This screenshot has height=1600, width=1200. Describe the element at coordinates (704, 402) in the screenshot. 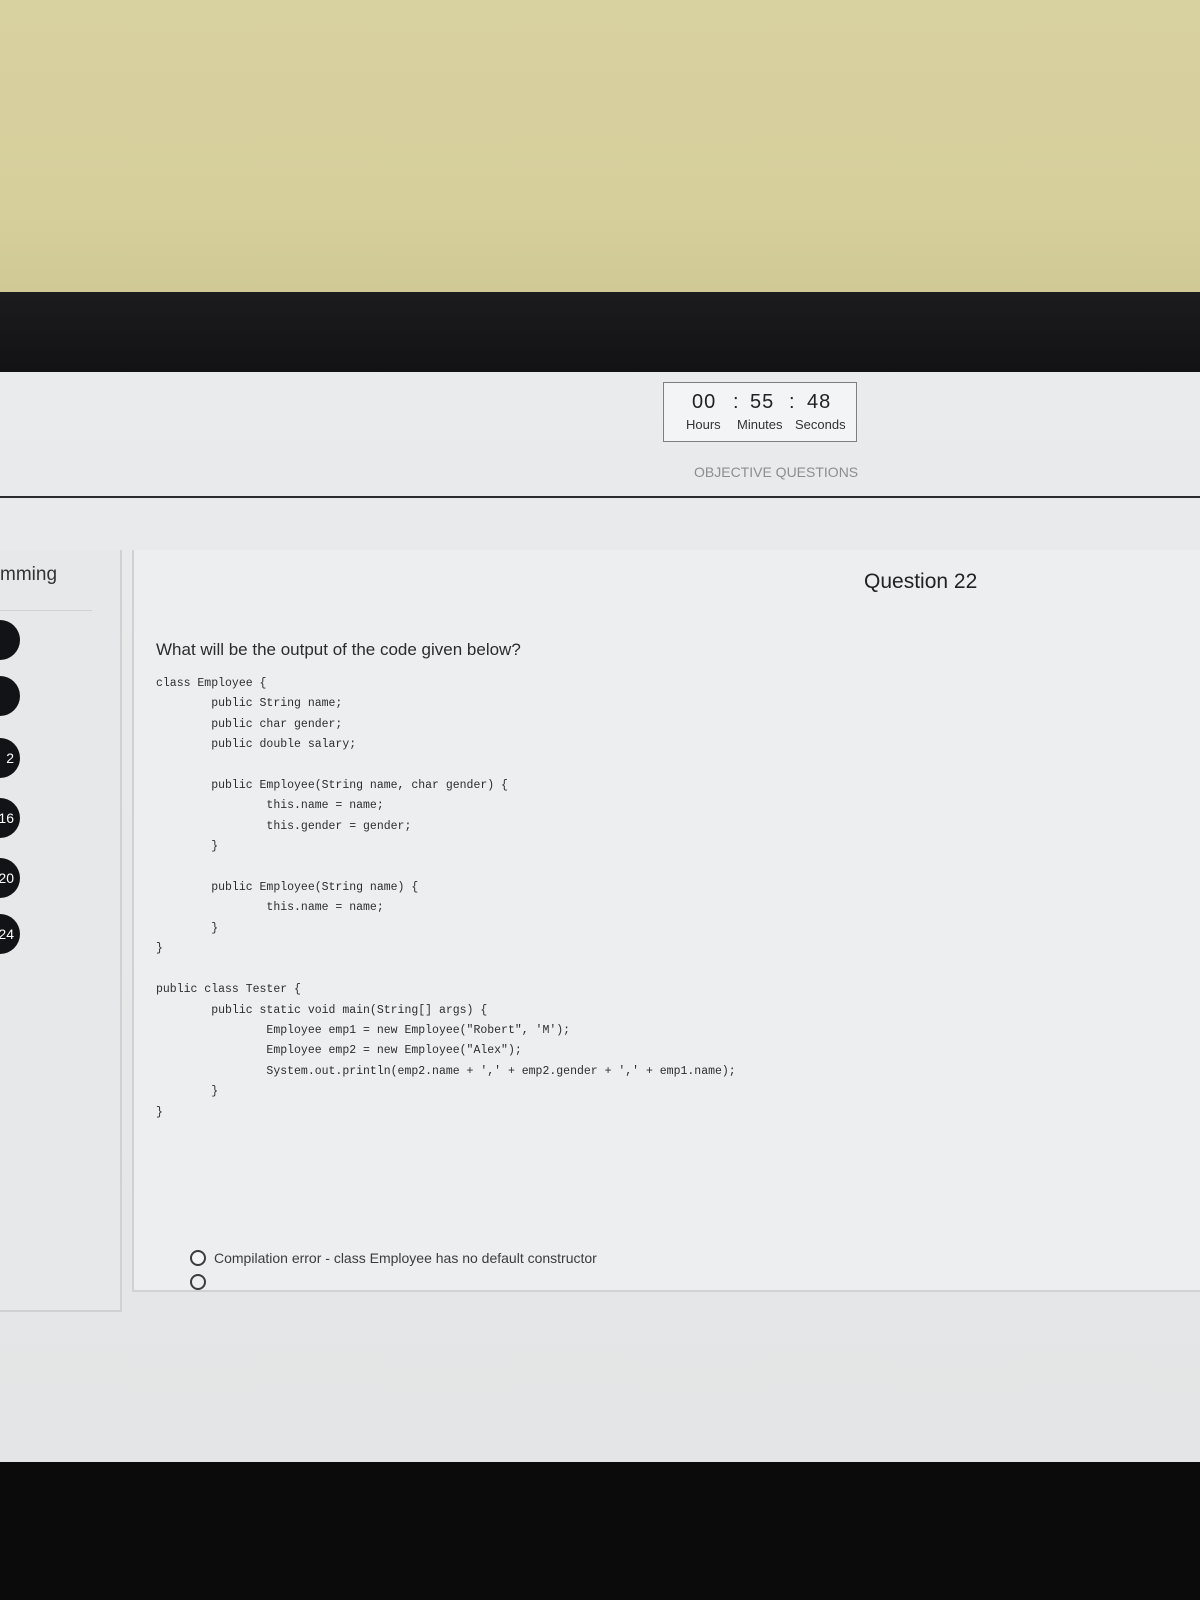

I see `timer-hours: 00` at that location.